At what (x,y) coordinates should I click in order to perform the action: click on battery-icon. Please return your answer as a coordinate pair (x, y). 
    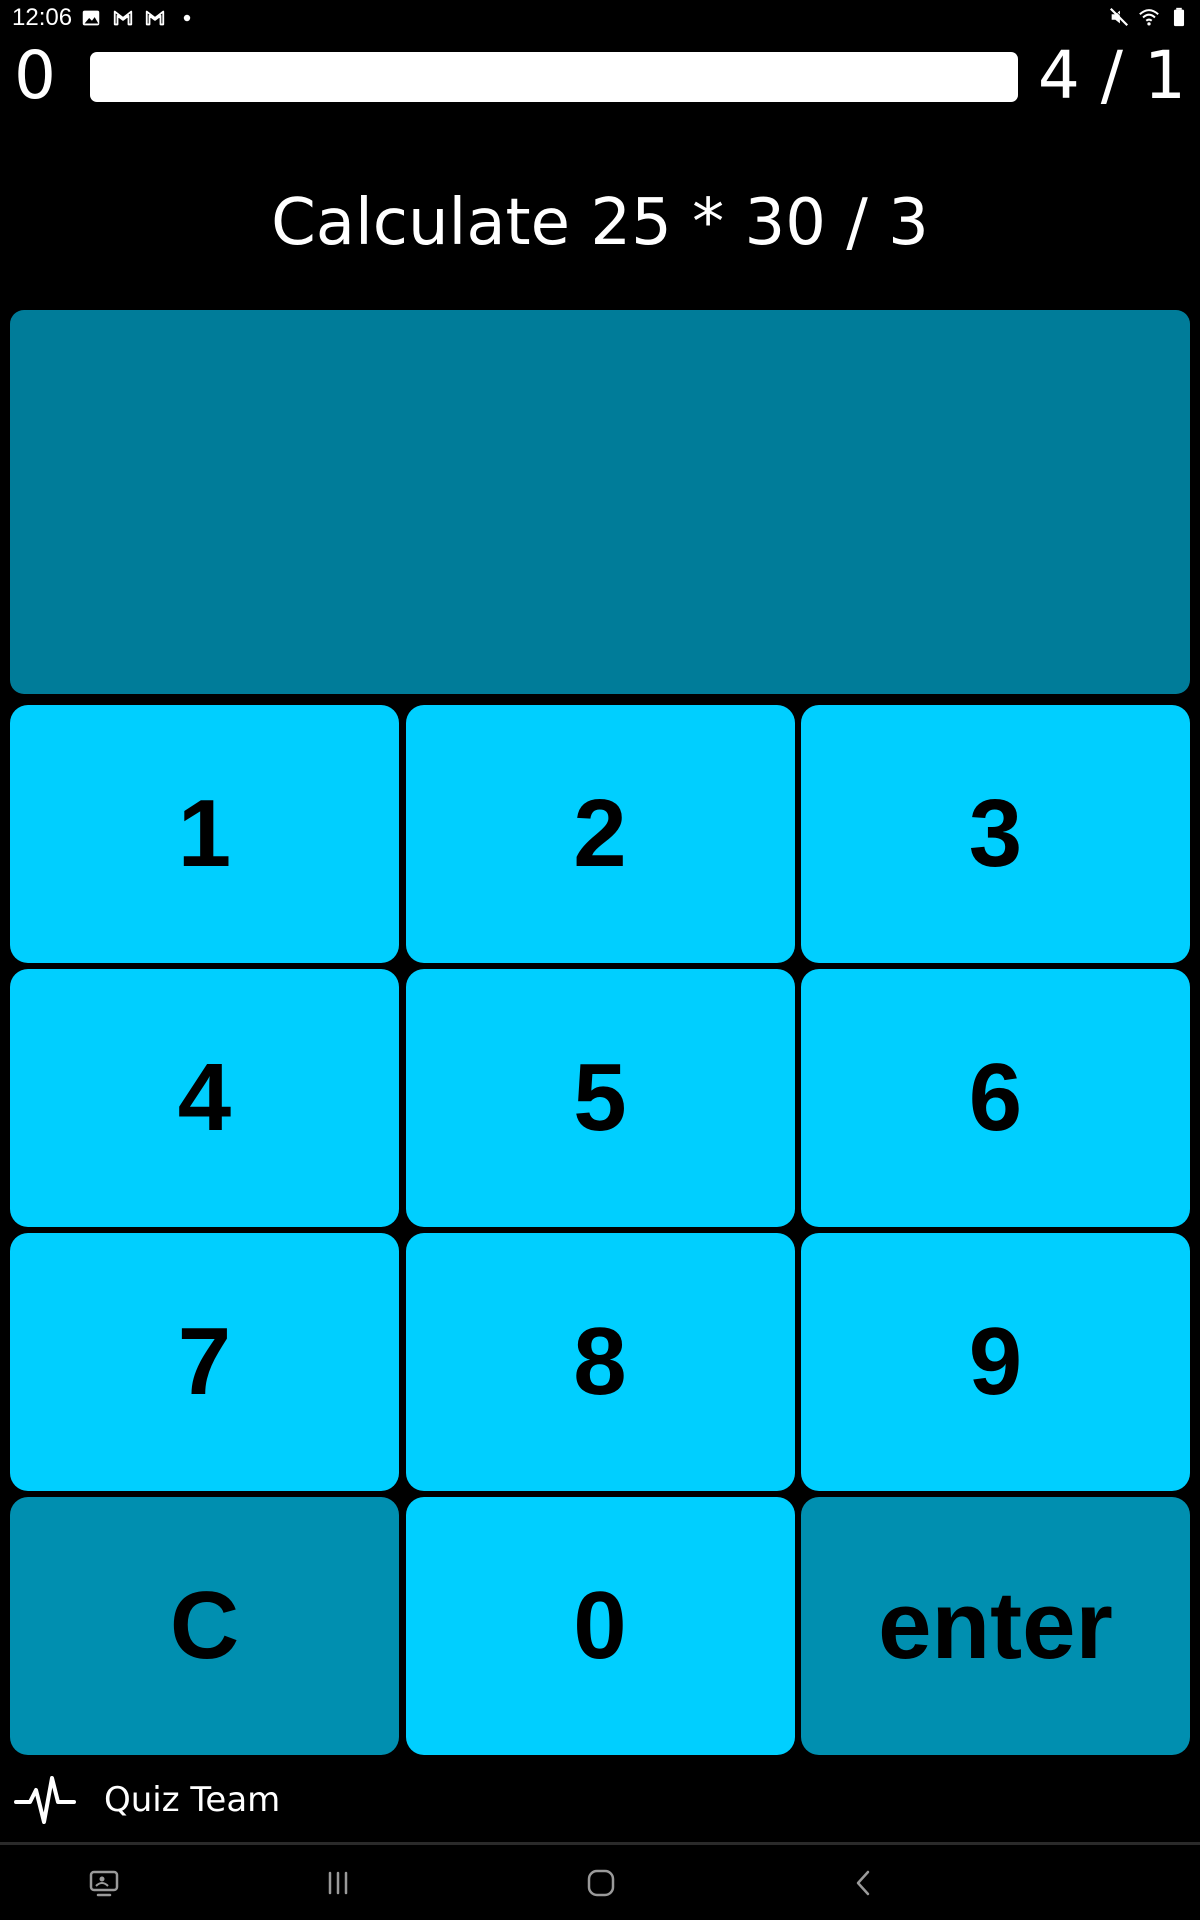
    Looking at the image, I should click on (1179, 17).